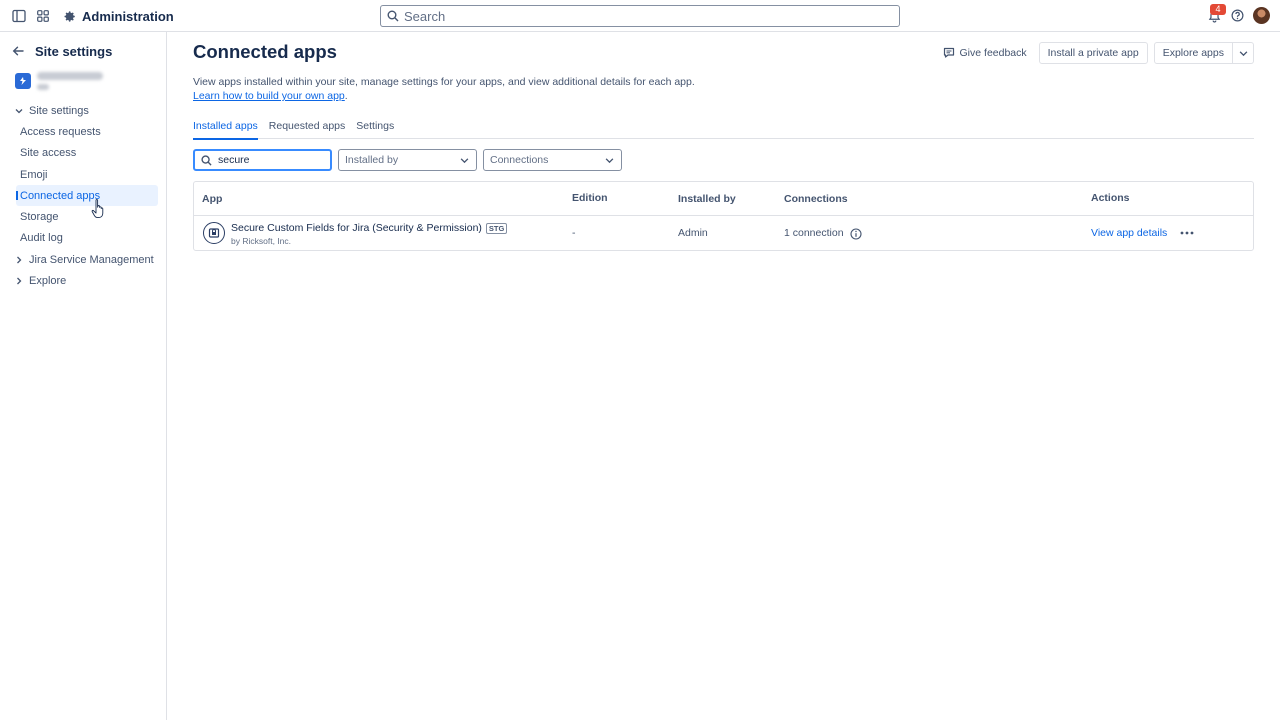 The image size is (1280, 720). Describe the element at coordinates (212, 199) in the screenshot. I see `column-header-app: App` at that location.